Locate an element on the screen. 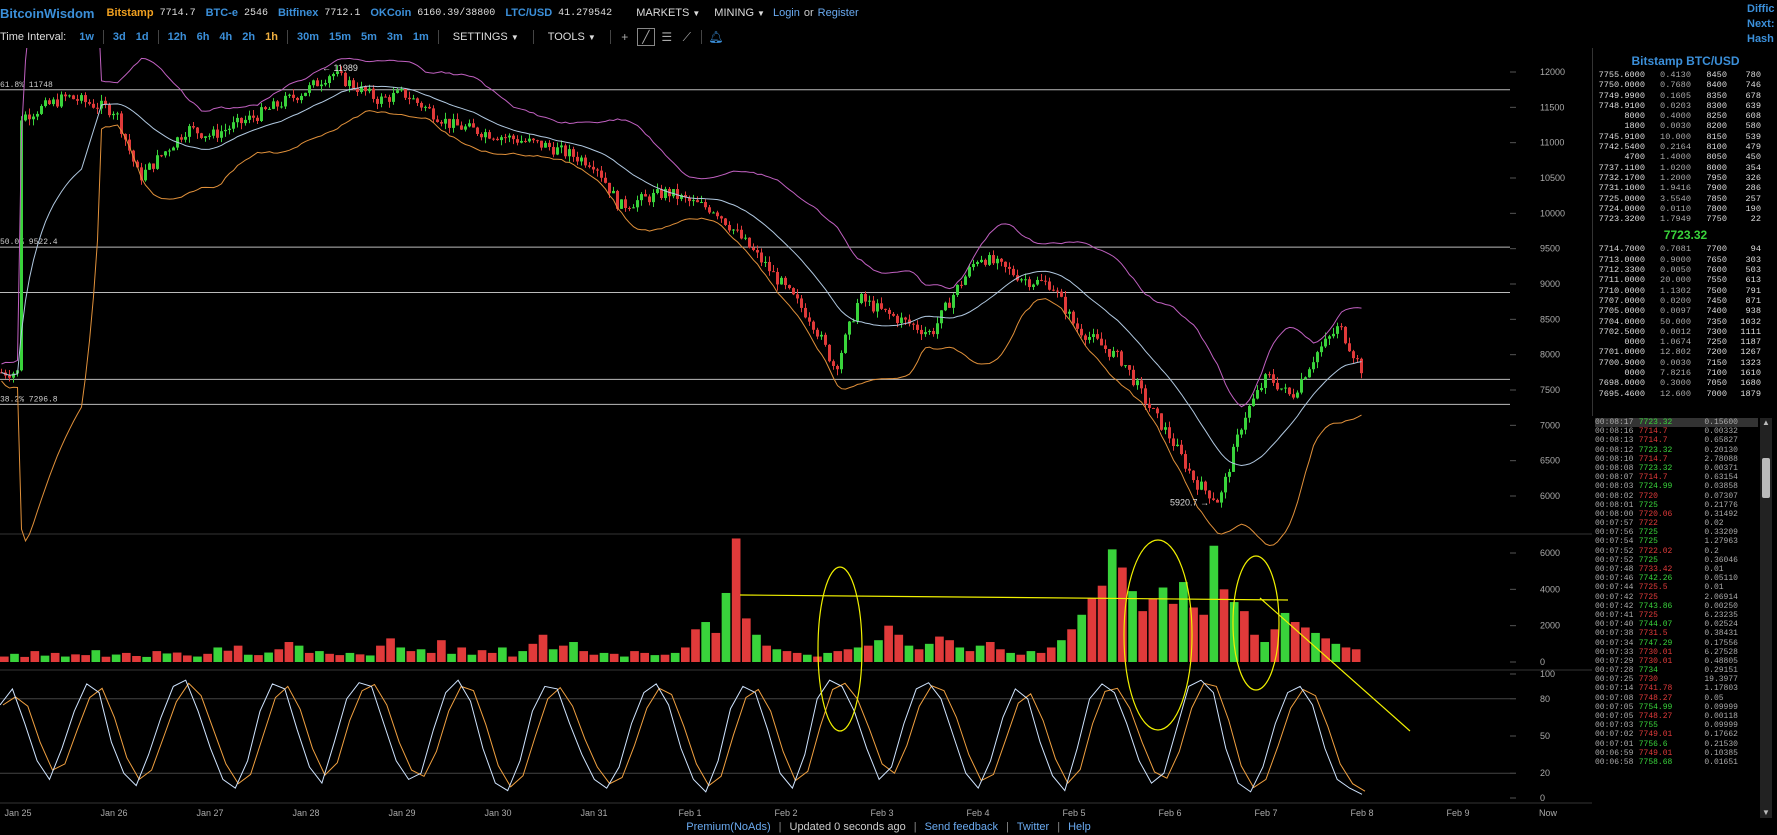  interval-3m: 3m is located at coordinates (395, 37).